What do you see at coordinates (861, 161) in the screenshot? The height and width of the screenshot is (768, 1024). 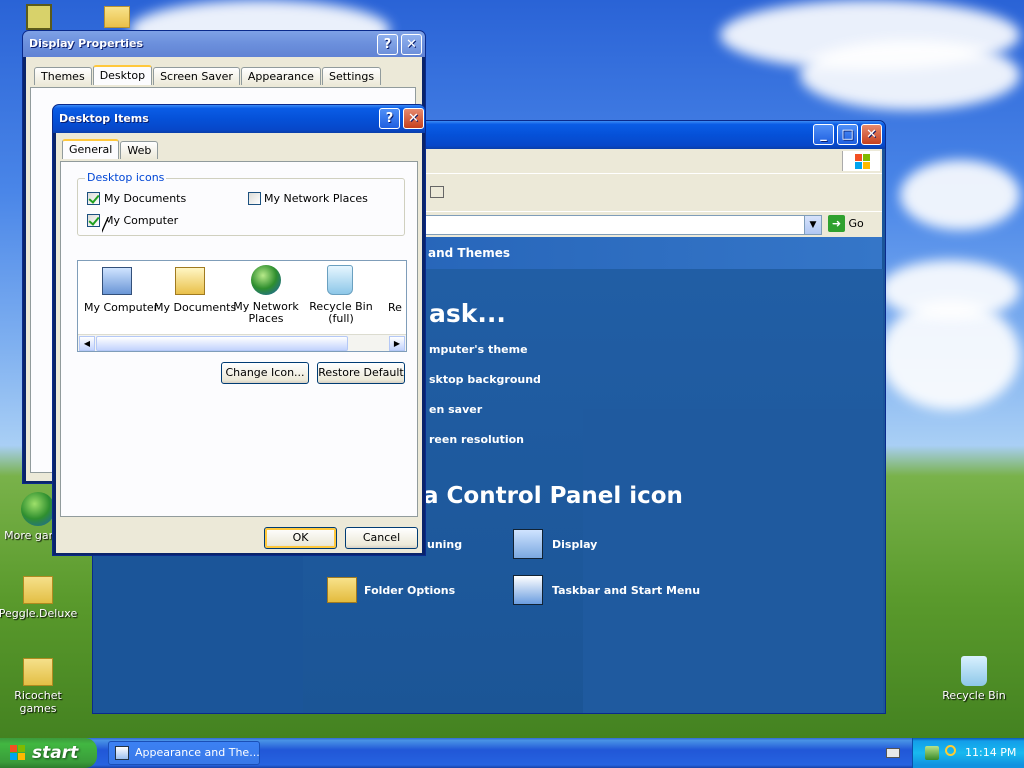 I see `windows-logo-icon` at bounding box center [861, 161].